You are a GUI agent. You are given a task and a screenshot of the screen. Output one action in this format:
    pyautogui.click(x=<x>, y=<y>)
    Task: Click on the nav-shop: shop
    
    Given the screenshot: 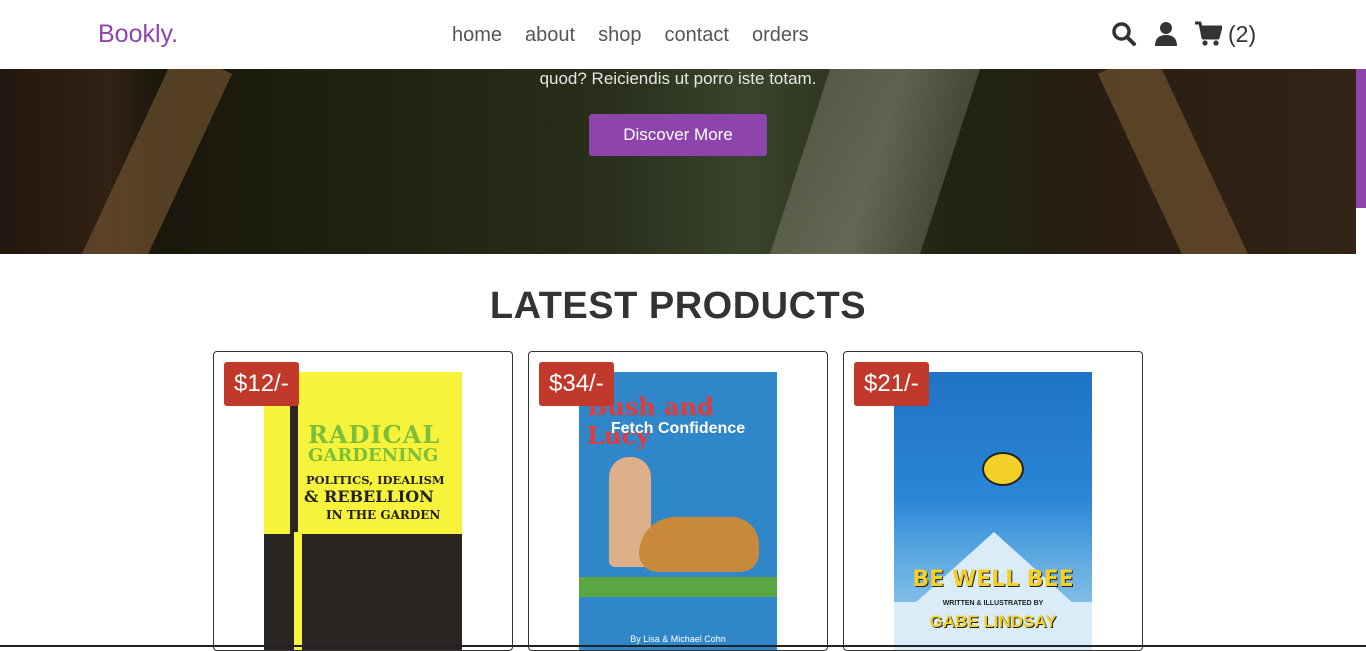 What is the action you would take?
    pyautogui.click(x=619, y=35)
    